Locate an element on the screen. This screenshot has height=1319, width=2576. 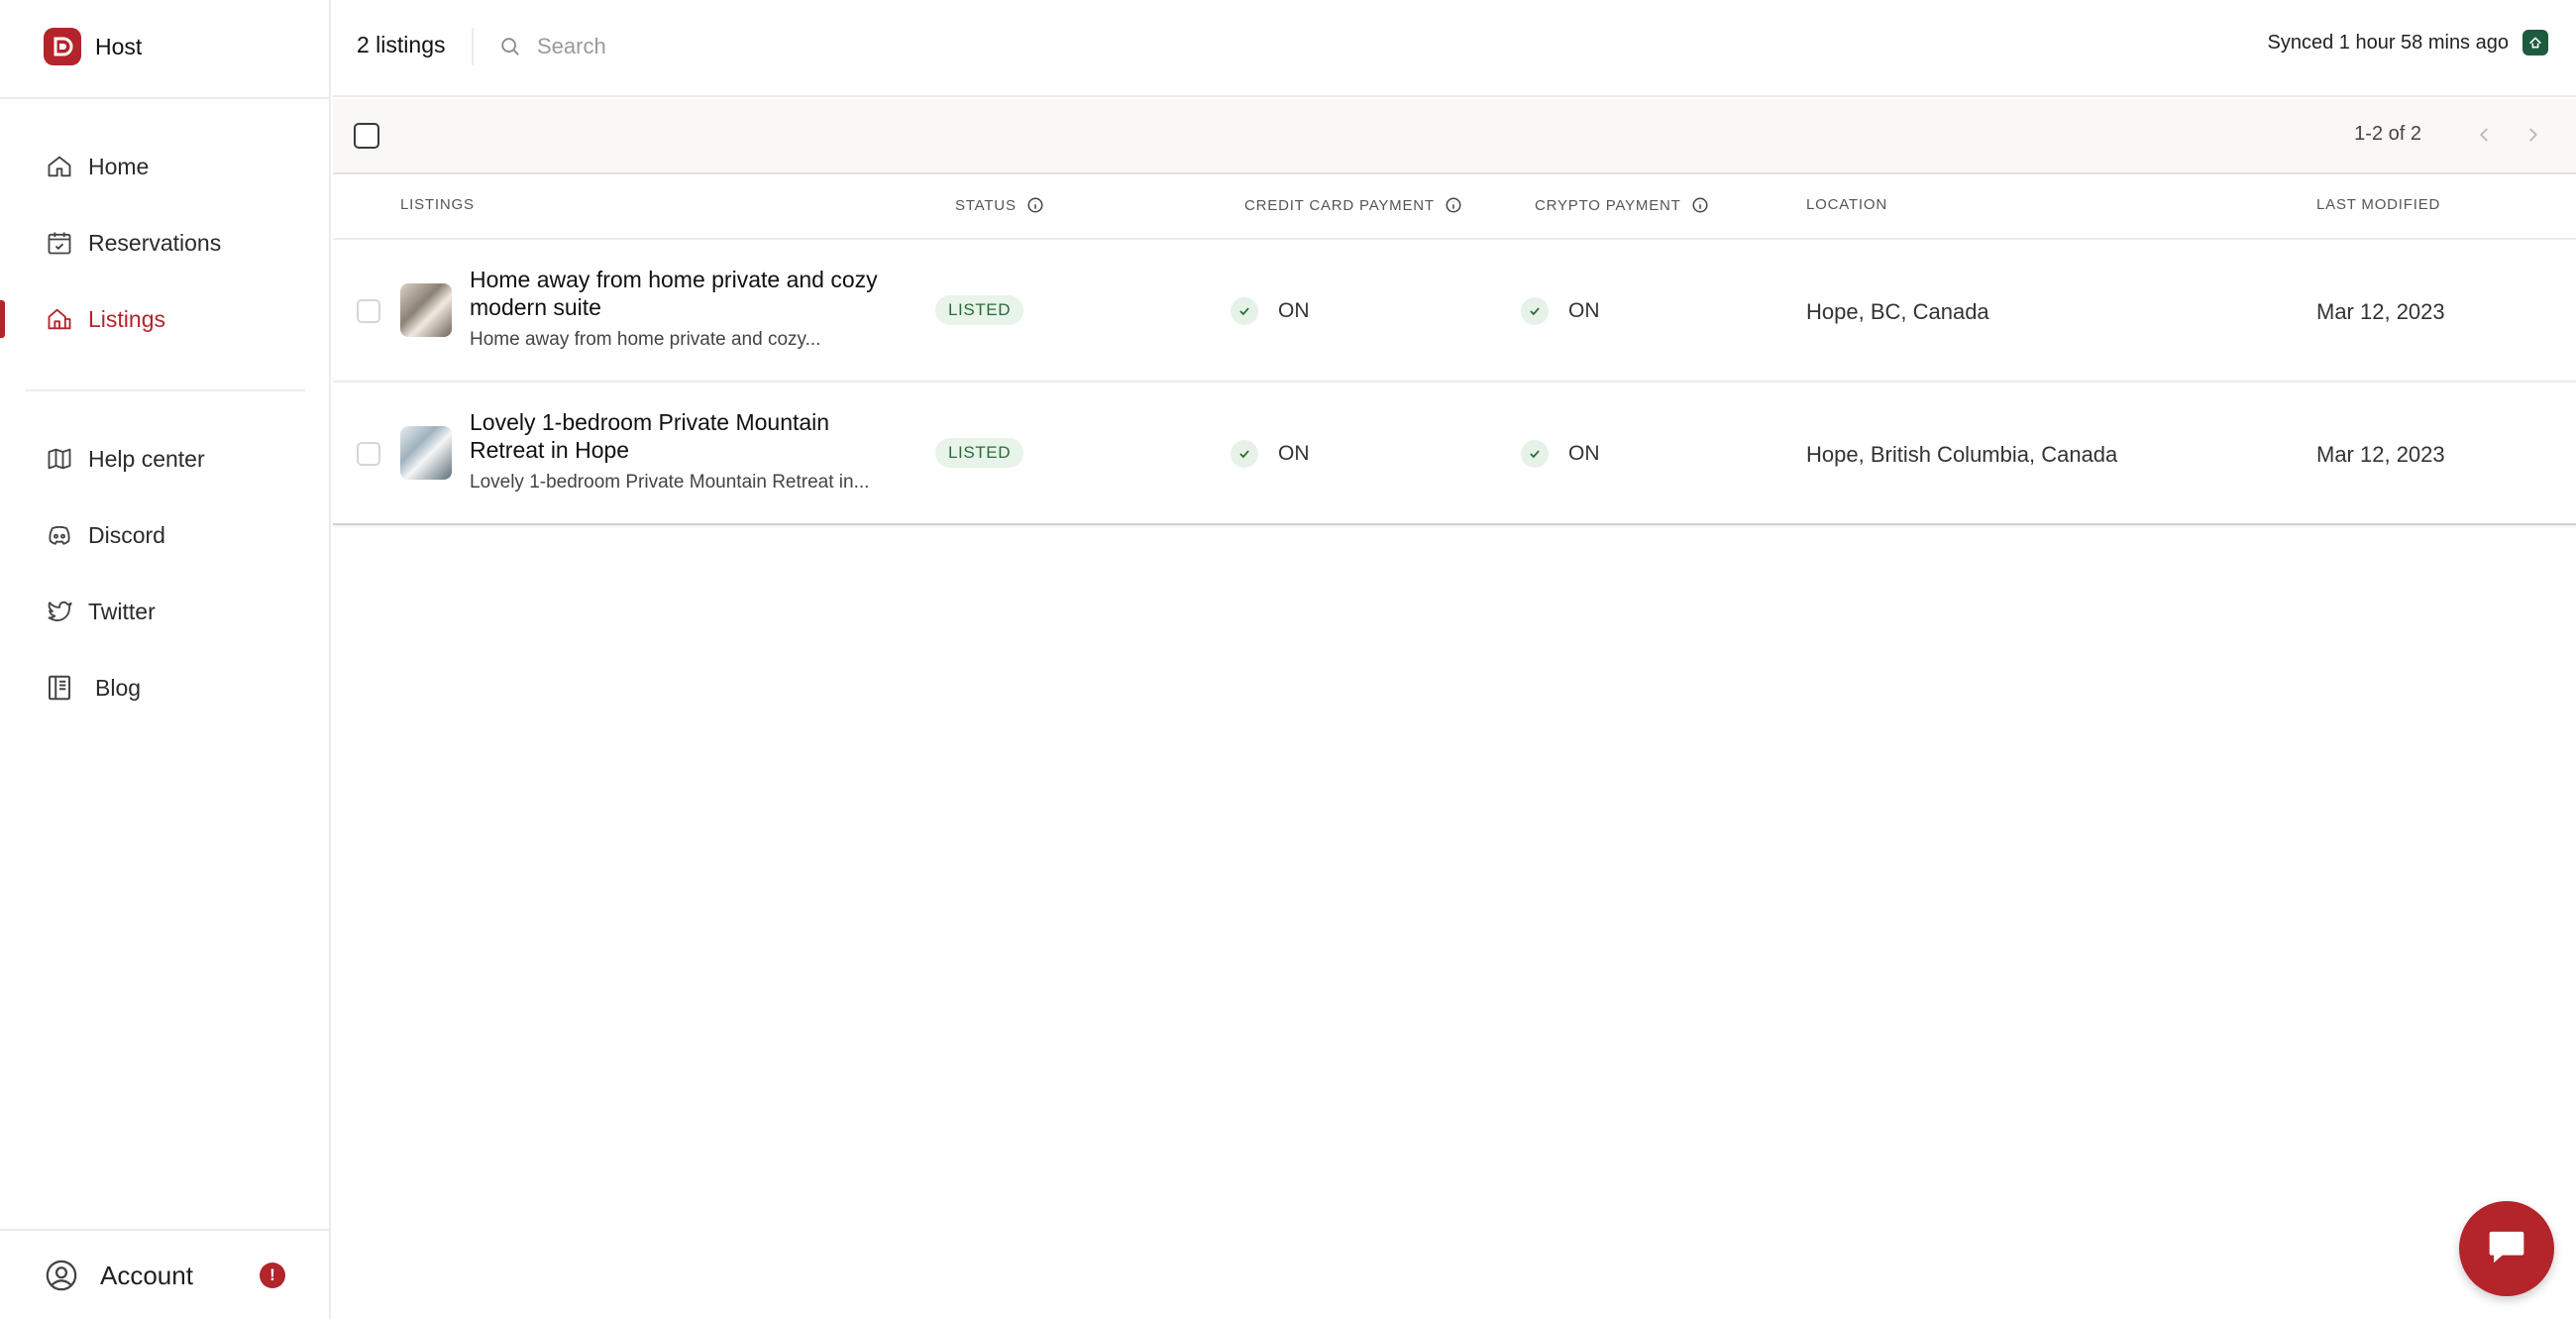
brand-logo-icon is located at coordinates (62, 47).